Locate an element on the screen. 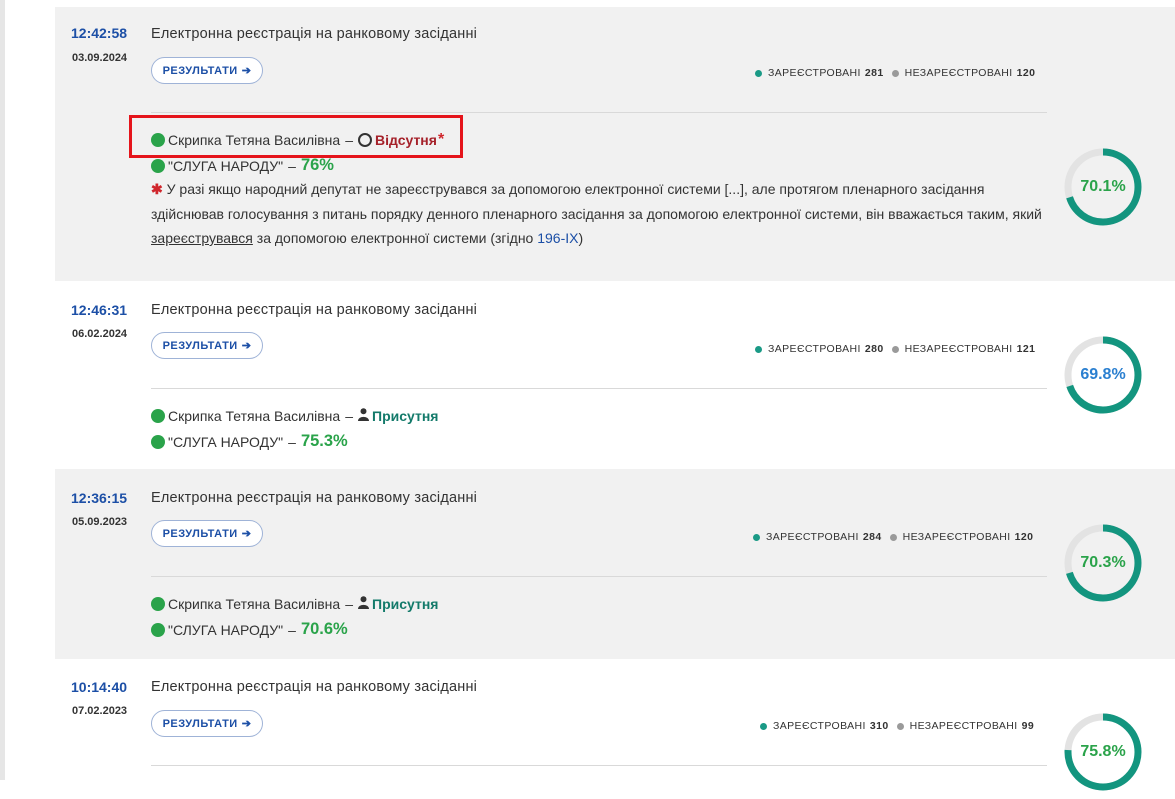 The width and height of the screenshot is (1175, 799). registration-percent-ring: 69.8% is located at coordinates (1103, 375).